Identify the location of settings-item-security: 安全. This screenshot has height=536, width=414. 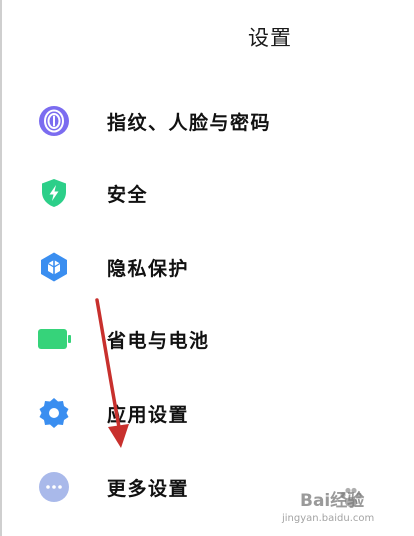
(207, 191).